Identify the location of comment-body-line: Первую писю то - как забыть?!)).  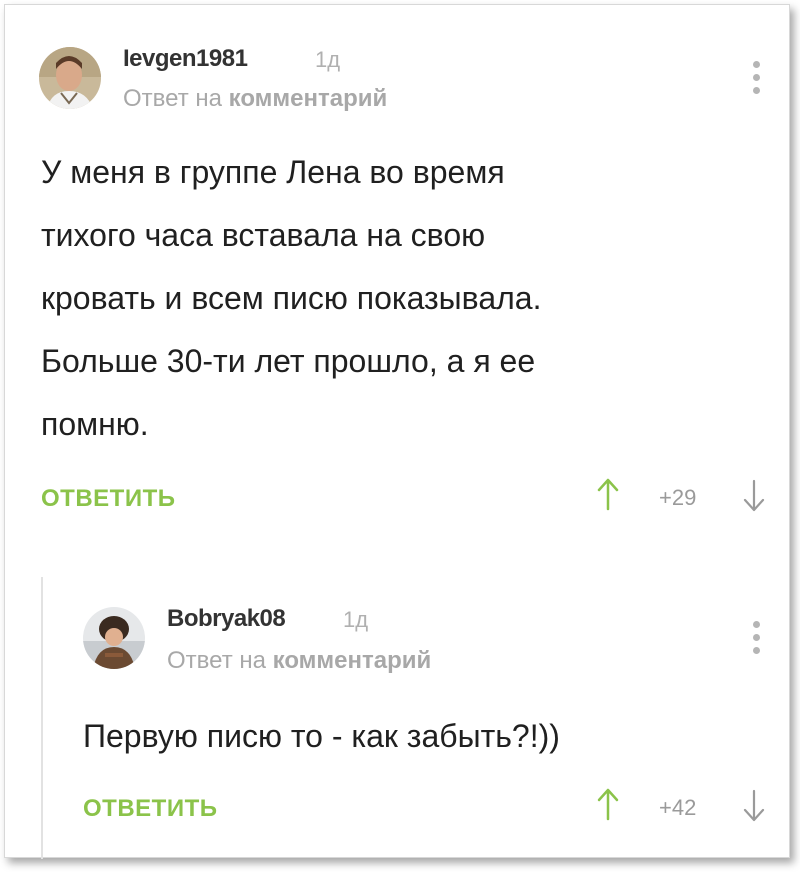
(321, 736).